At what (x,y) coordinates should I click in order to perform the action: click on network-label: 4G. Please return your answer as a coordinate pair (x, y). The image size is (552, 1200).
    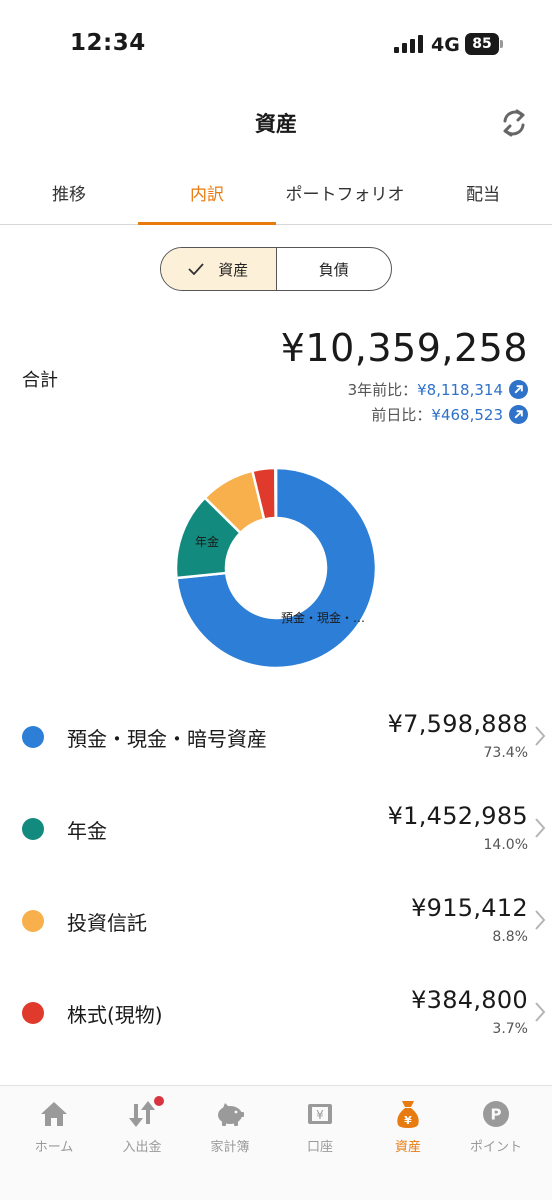
    Looking at the image, I should click on (445, 45).